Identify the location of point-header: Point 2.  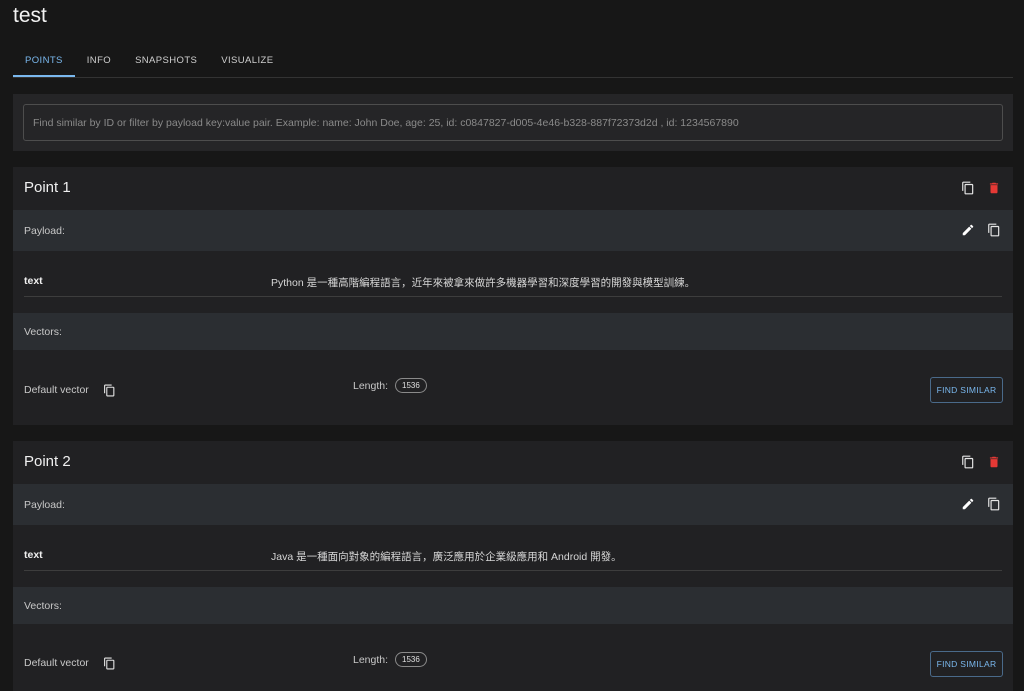
(513, 462).